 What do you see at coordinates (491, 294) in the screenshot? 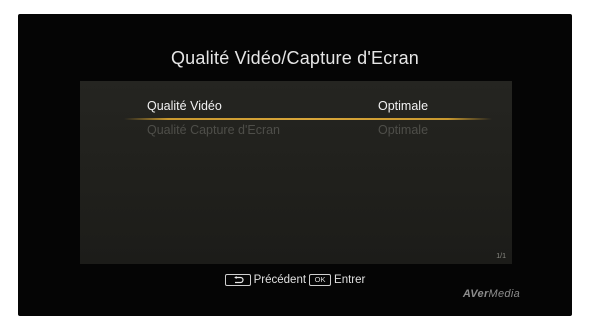
I see `avermedia-logo: AVerMedia` at bounding box center [491, 294].